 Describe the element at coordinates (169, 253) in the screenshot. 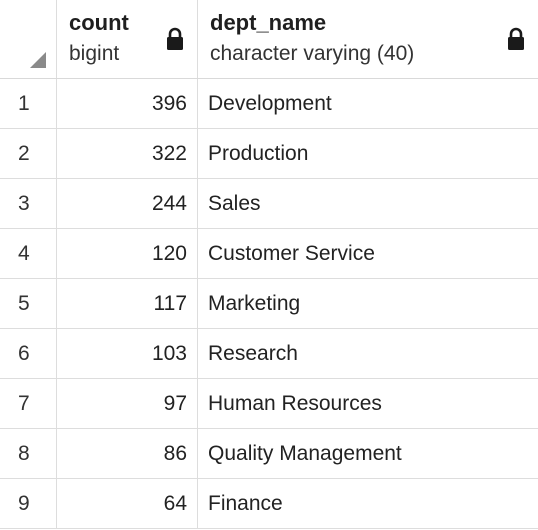

I see `count-value: 120` at that location.